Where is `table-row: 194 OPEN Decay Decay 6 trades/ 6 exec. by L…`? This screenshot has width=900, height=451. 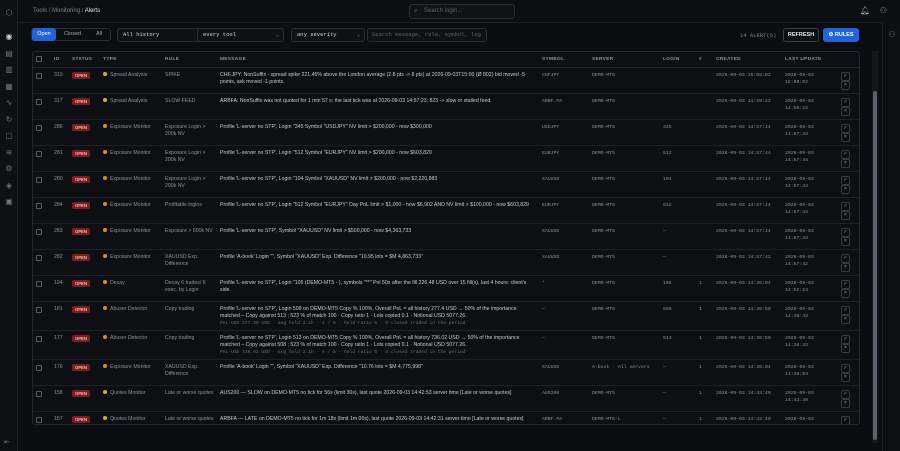 table-row: 194 OPEN Decay Decay 6 trades/ 6 exec. by L… is located at coordinates (446, 288).